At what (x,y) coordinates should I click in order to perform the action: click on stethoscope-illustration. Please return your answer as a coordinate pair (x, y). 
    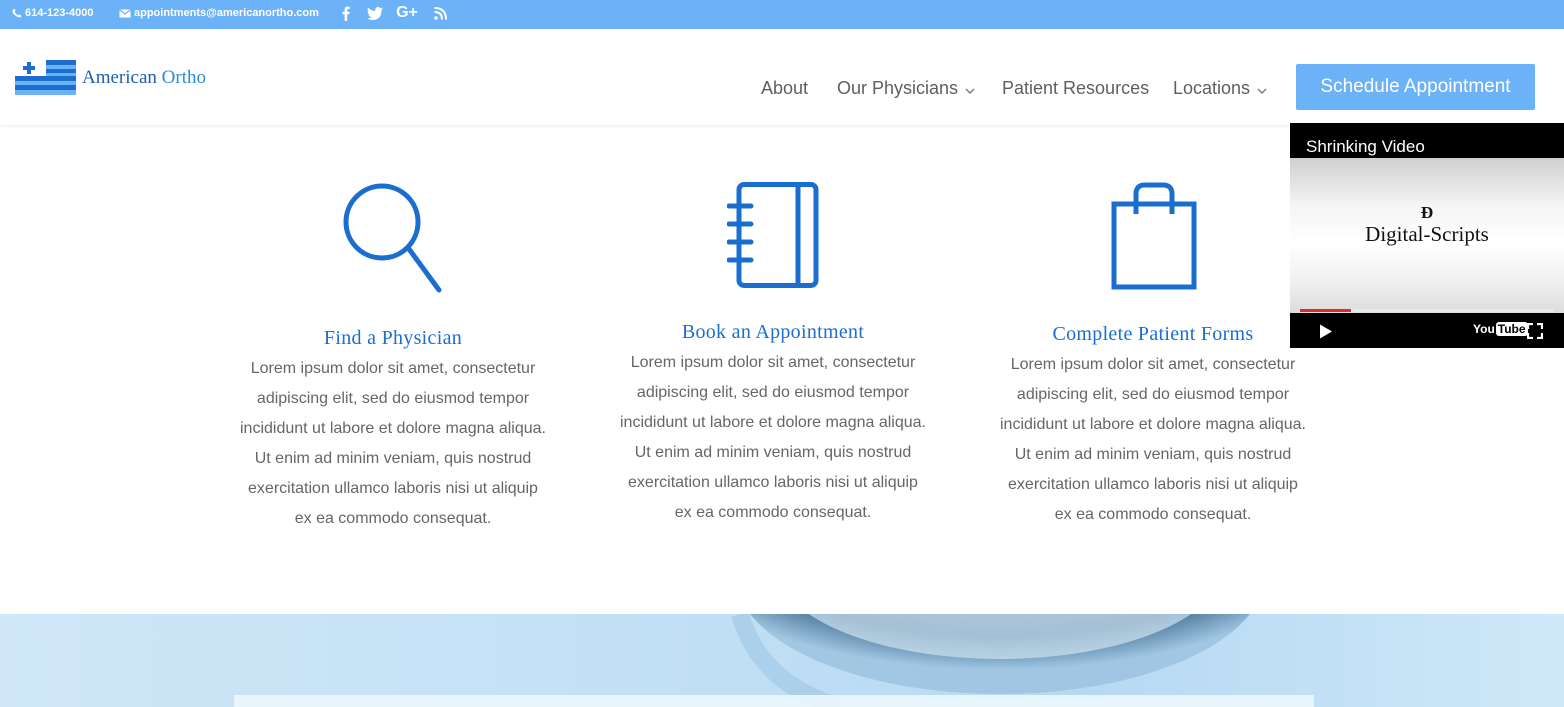
    Looking at the image, I should click on (990, 660).